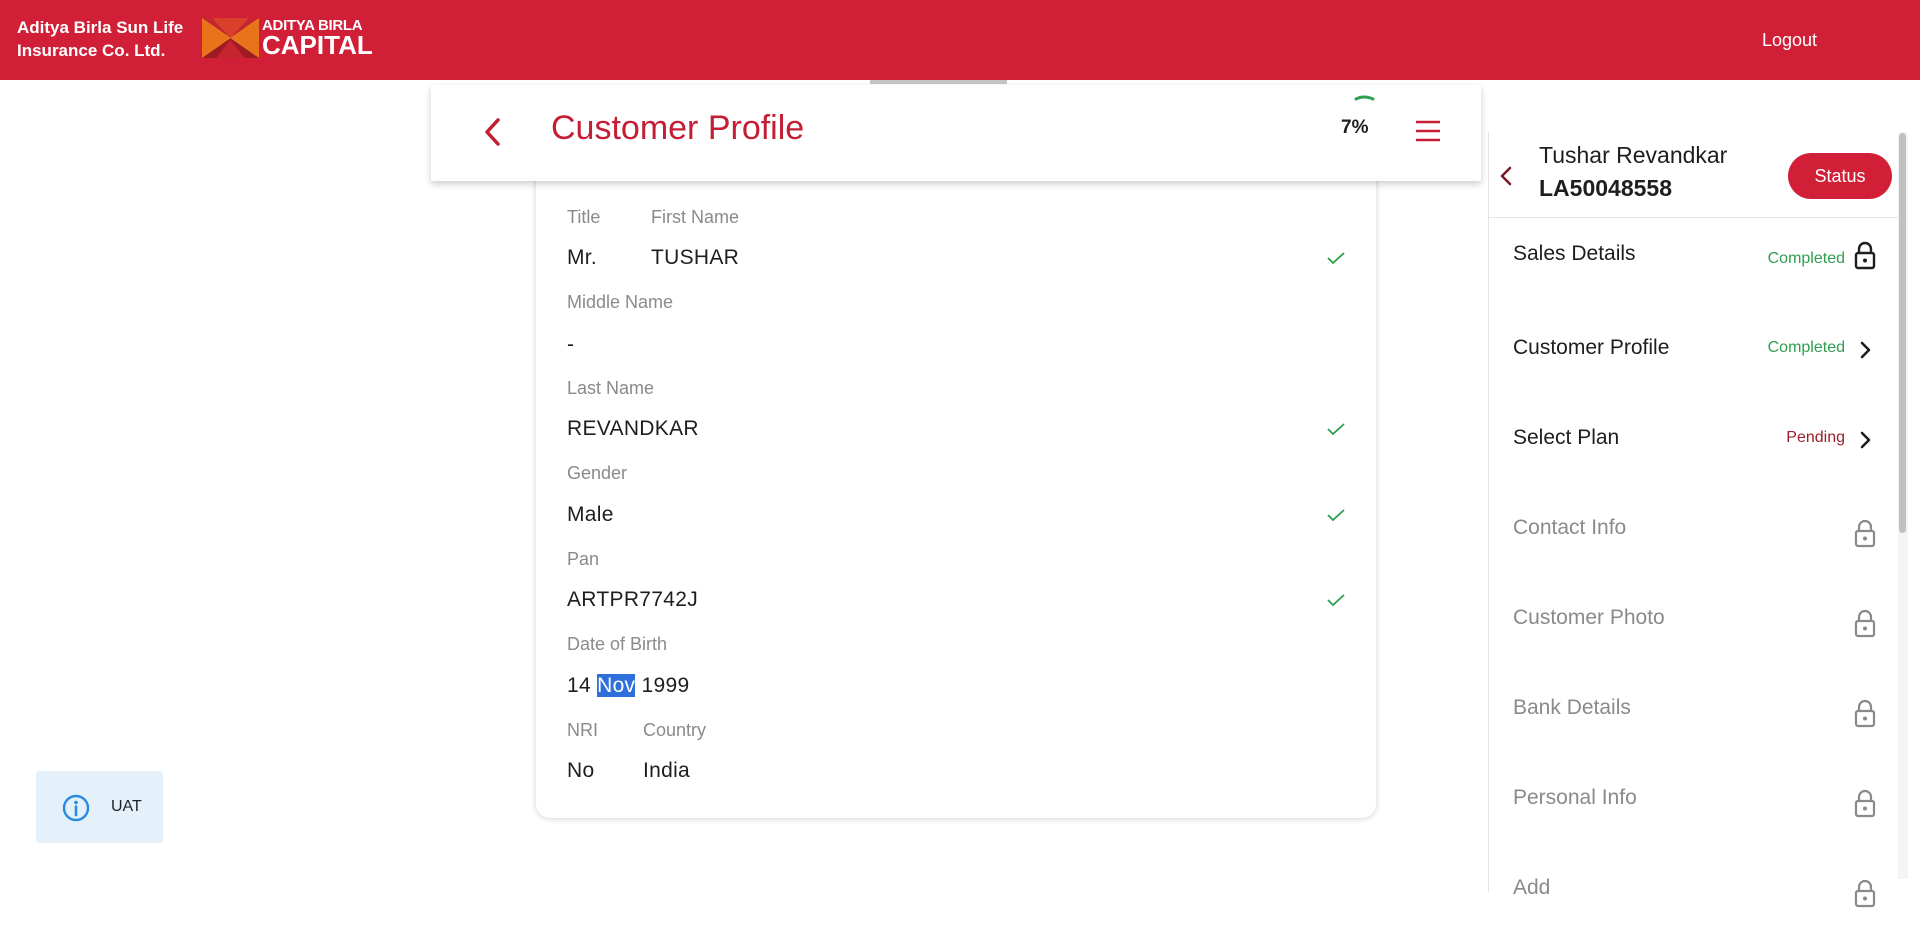 This screenshot has height=938, width=1920. I want to click on step-label: Customer Profile, so click(1591, 347).